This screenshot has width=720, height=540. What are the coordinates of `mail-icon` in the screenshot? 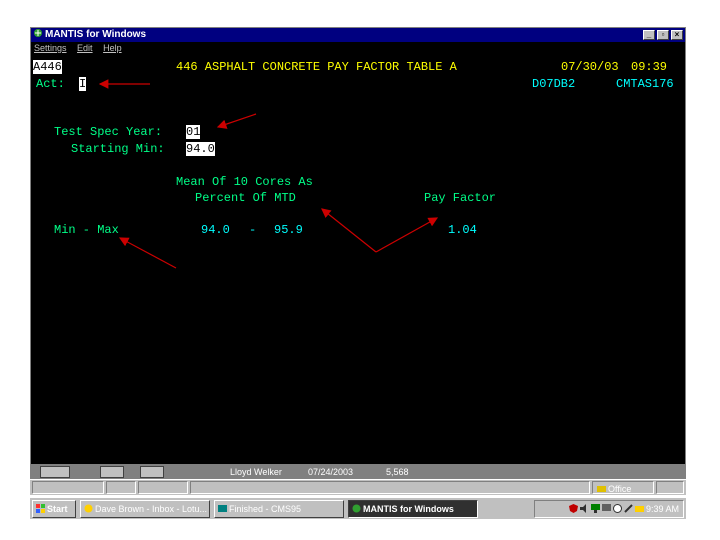 It's located at (639, 507).